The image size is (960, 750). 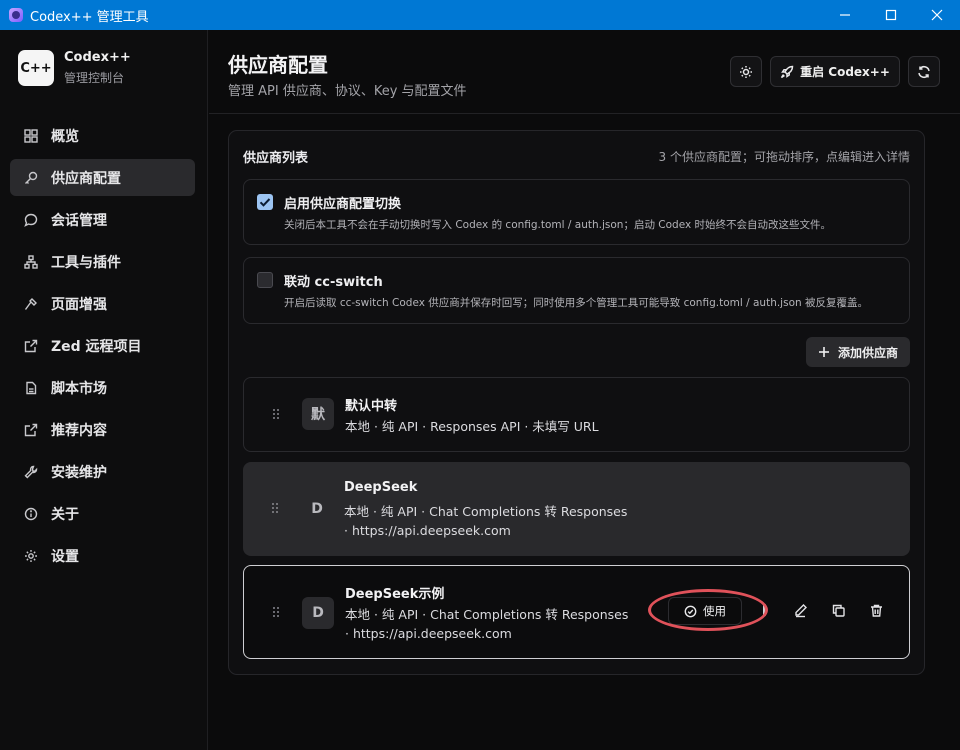 I want to click on provider-name: 默认中转, so click(x=371, y=406).